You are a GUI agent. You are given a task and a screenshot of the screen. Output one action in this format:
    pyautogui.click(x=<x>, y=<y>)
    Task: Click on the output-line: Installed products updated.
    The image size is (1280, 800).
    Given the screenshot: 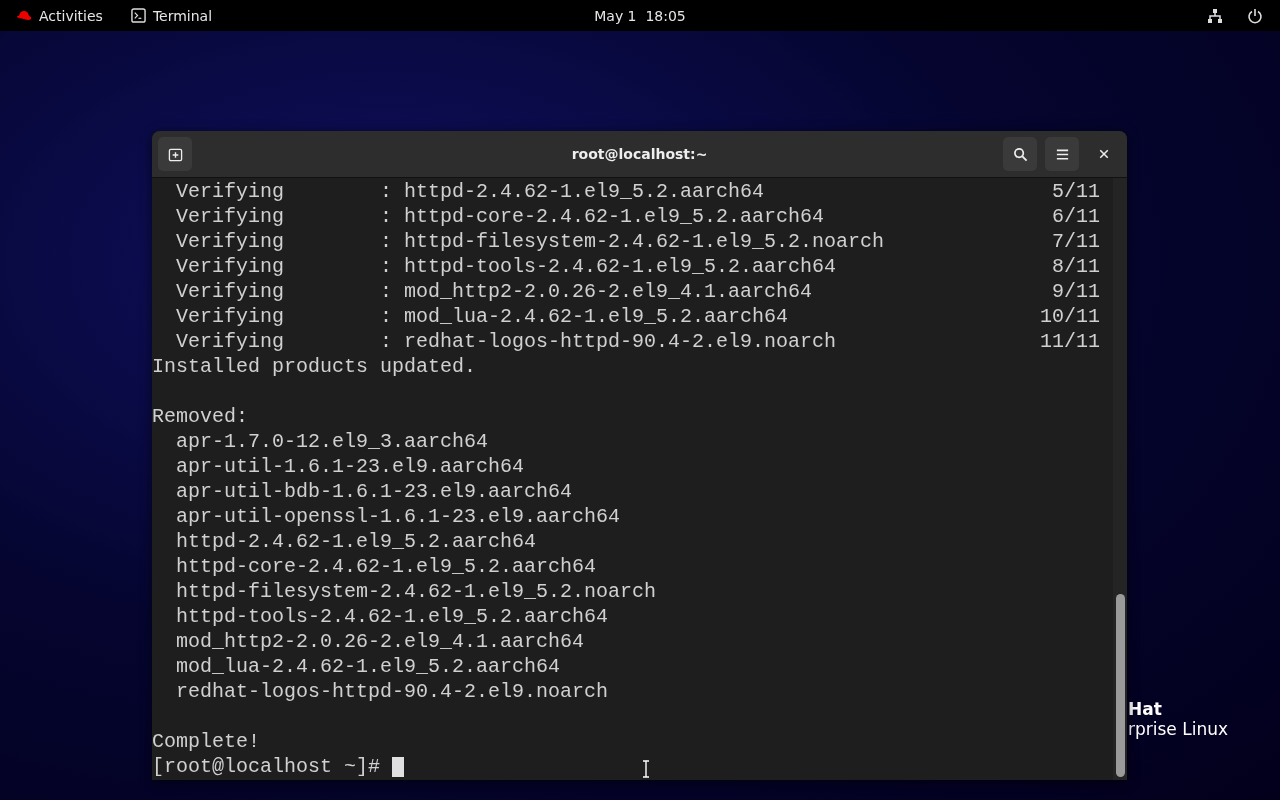 What is the action you would take?
    pyautogui.click(x=314, y=366)
    